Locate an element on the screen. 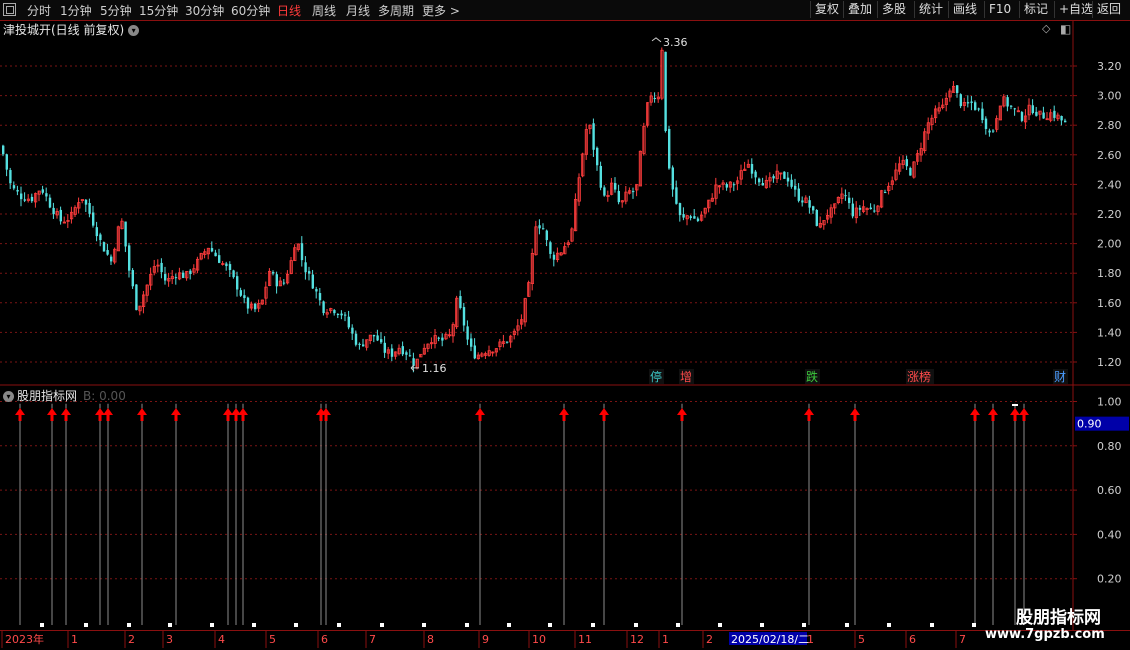 The width and height of the screenshot is (1130, 650). fuquan-button: 复权 is located at coordinates (826, 9).